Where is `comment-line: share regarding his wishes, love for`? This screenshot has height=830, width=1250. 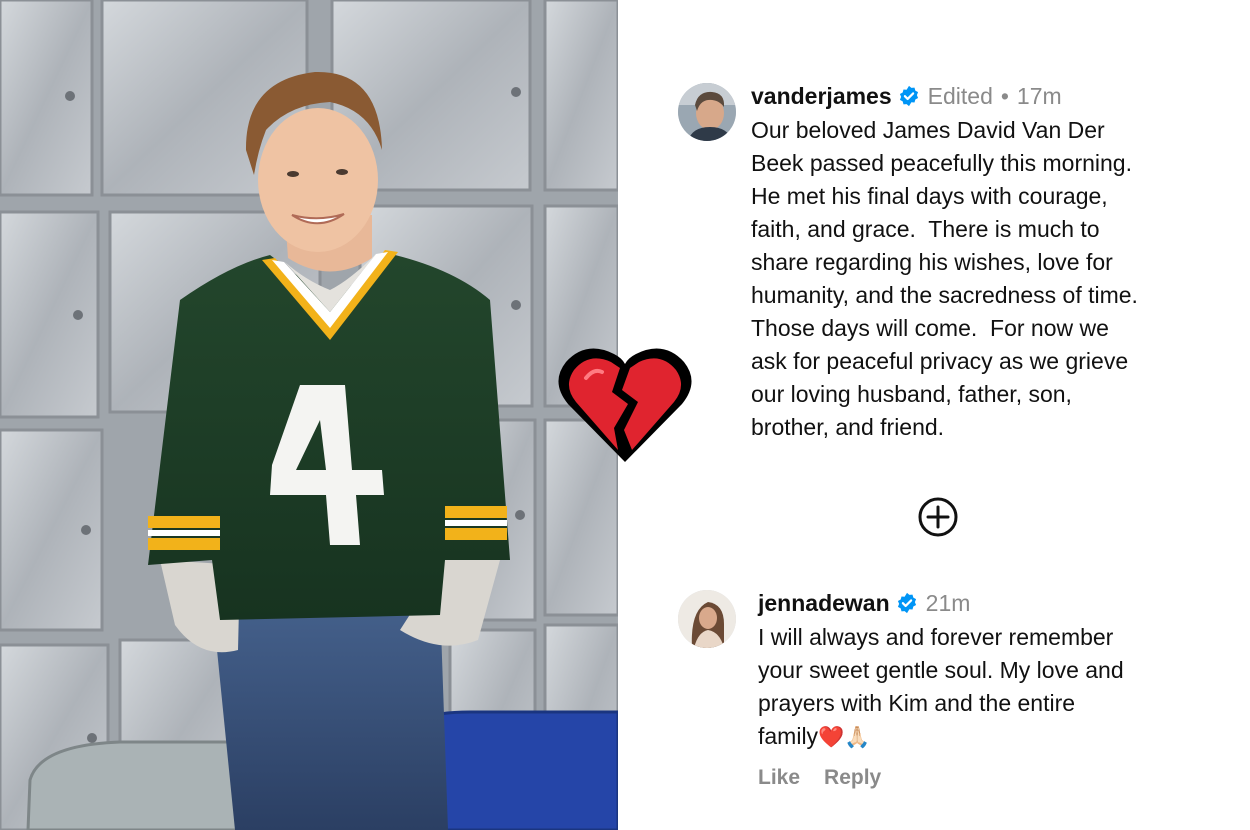
comment-line: share regarding his wishes, love for is located at coordinates (932, 262).